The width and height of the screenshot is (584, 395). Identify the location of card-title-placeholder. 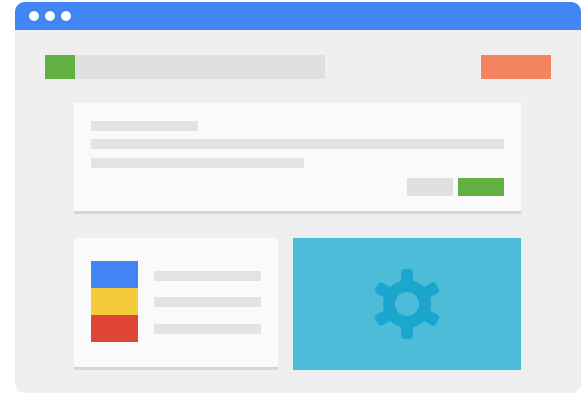
(144, 126).